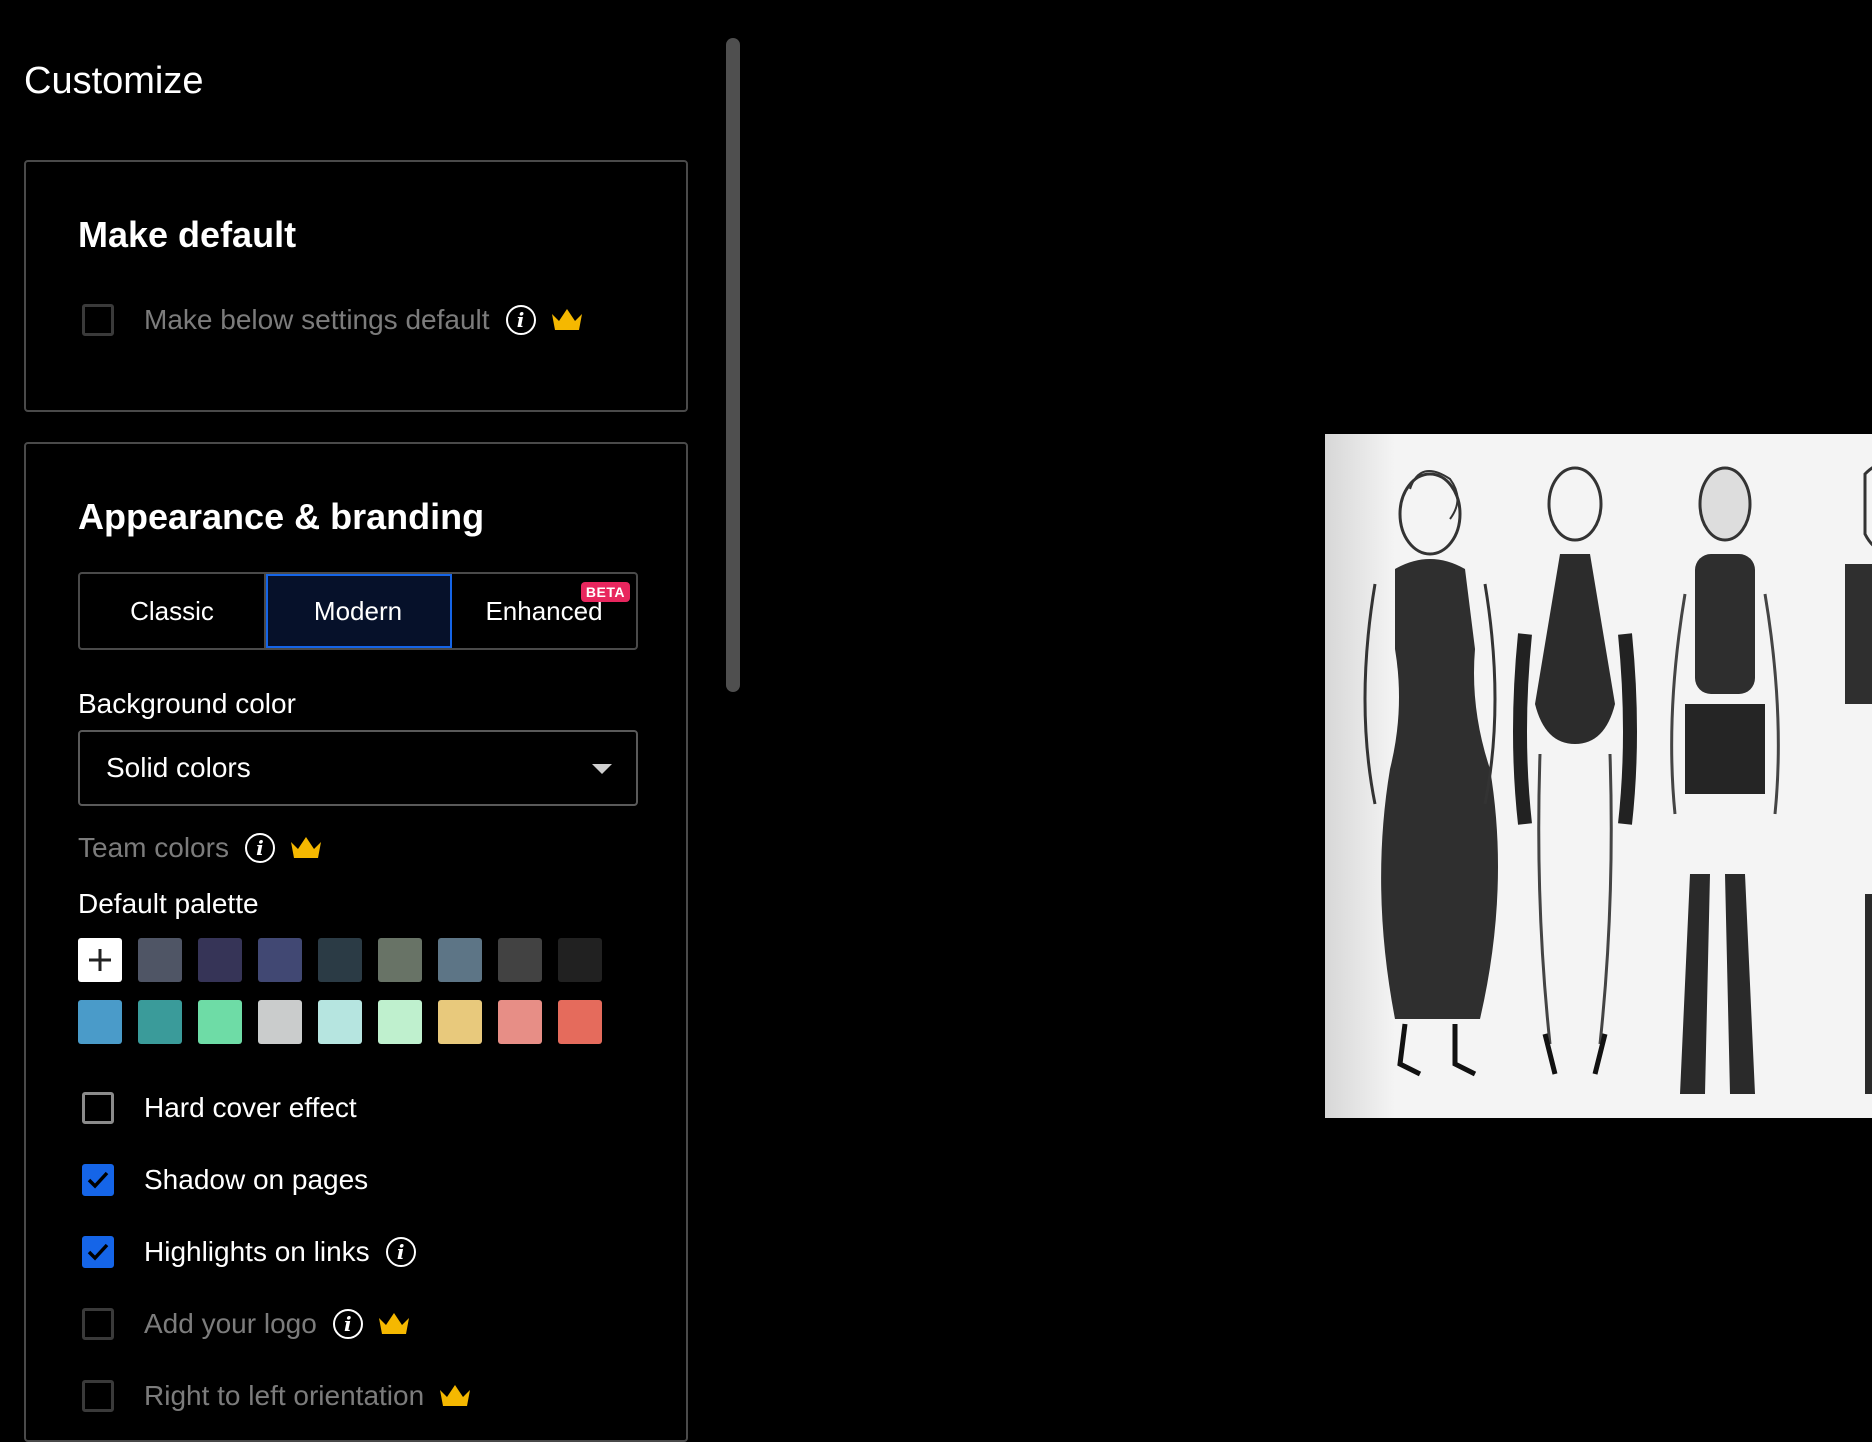 The width and height of the screenshot is (1872, 1442). I want to click on make-default-checkbox, so click(98, 320).